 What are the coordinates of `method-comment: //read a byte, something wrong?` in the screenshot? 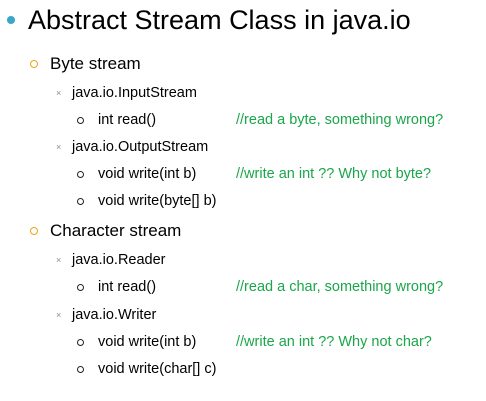 It's located at (340, 120).